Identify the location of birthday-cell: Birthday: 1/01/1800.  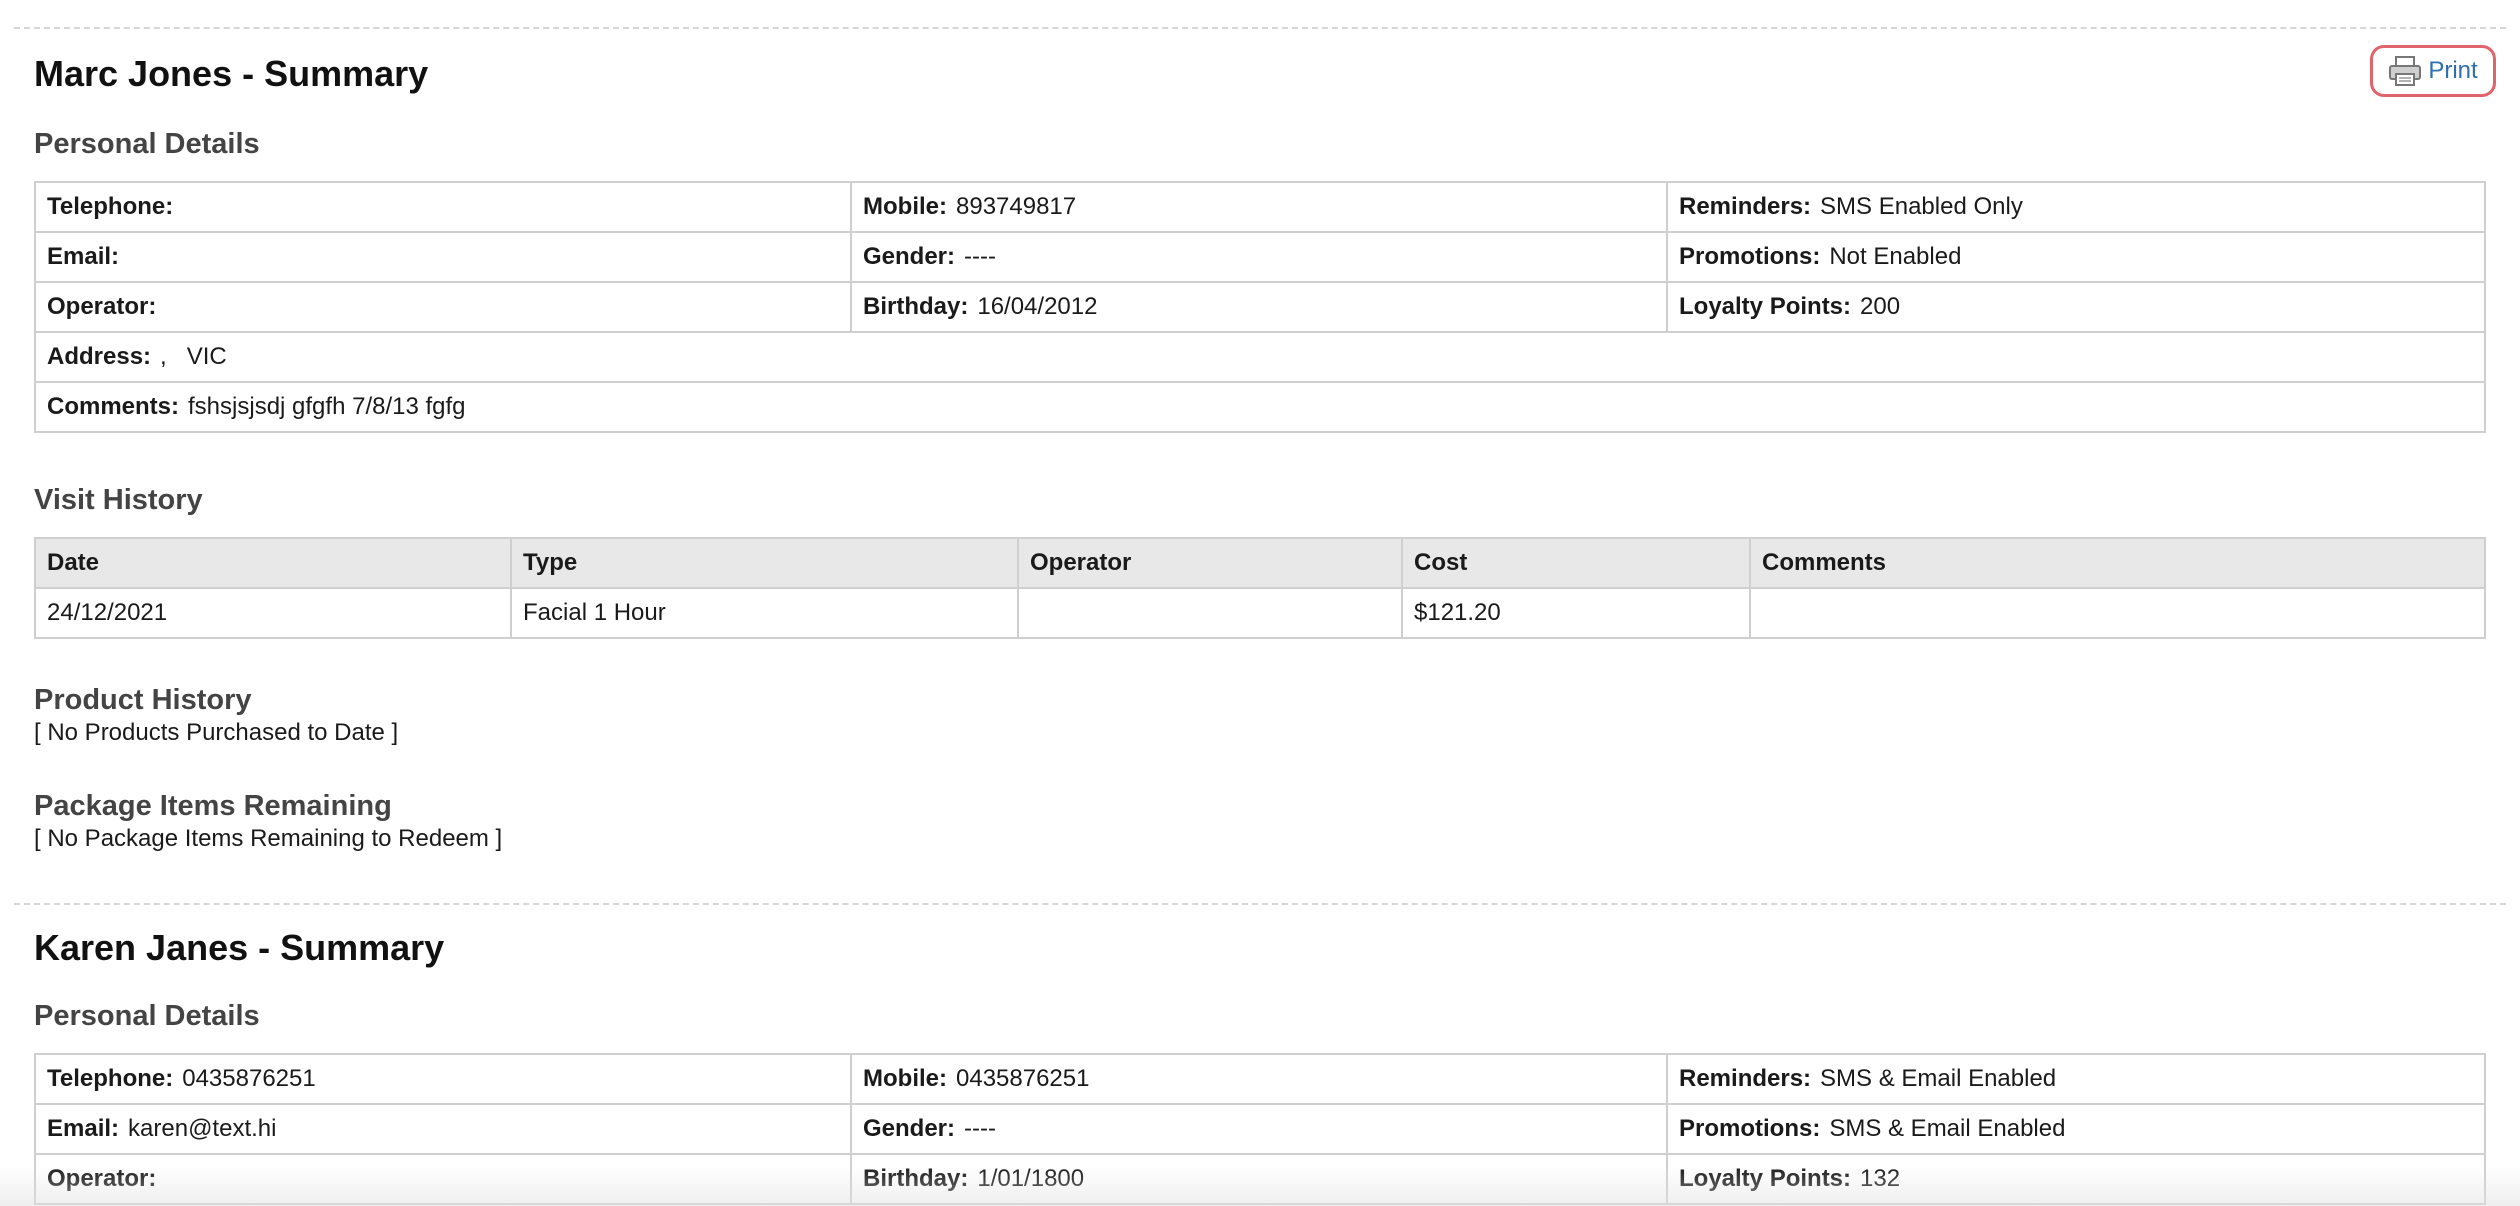
(1259, 1179).